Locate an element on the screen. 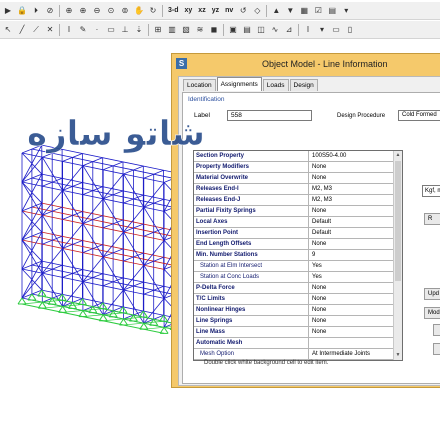 The image size is (440, 440). property-row: Automatic Mesh is located at coordinates (294, 343).